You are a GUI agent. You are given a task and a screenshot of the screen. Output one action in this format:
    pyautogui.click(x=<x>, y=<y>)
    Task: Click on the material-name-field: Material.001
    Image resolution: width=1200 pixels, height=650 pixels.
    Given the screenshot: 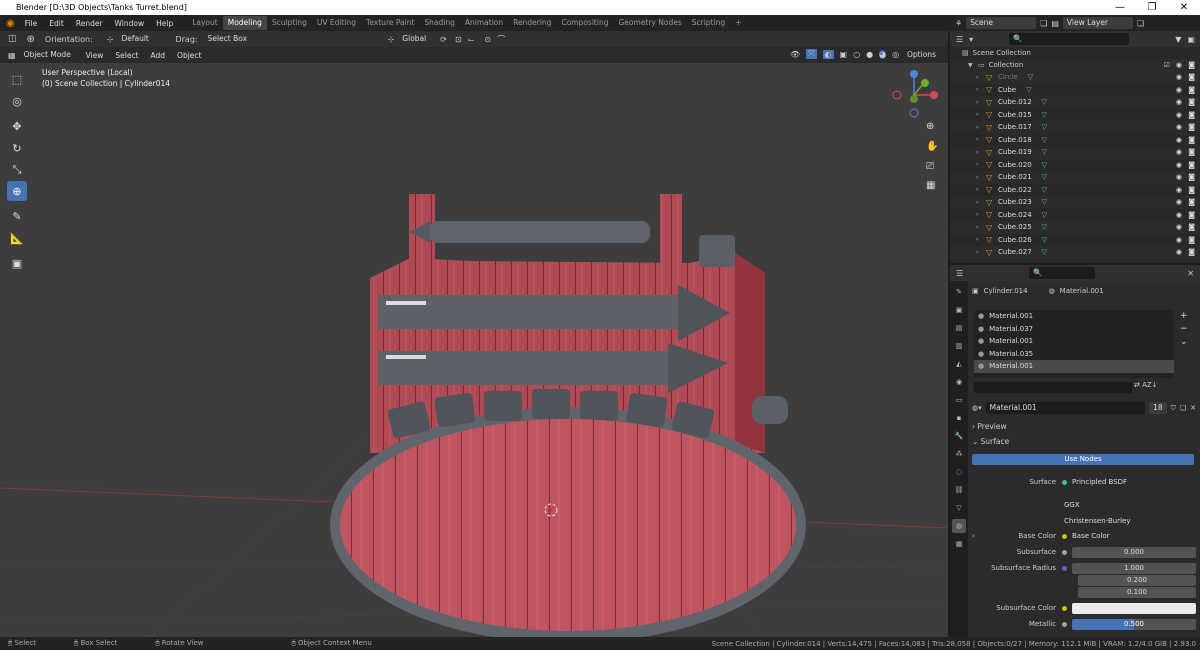 What is the action you would take?
    pyautogui.click(x=1065, y=408)
    